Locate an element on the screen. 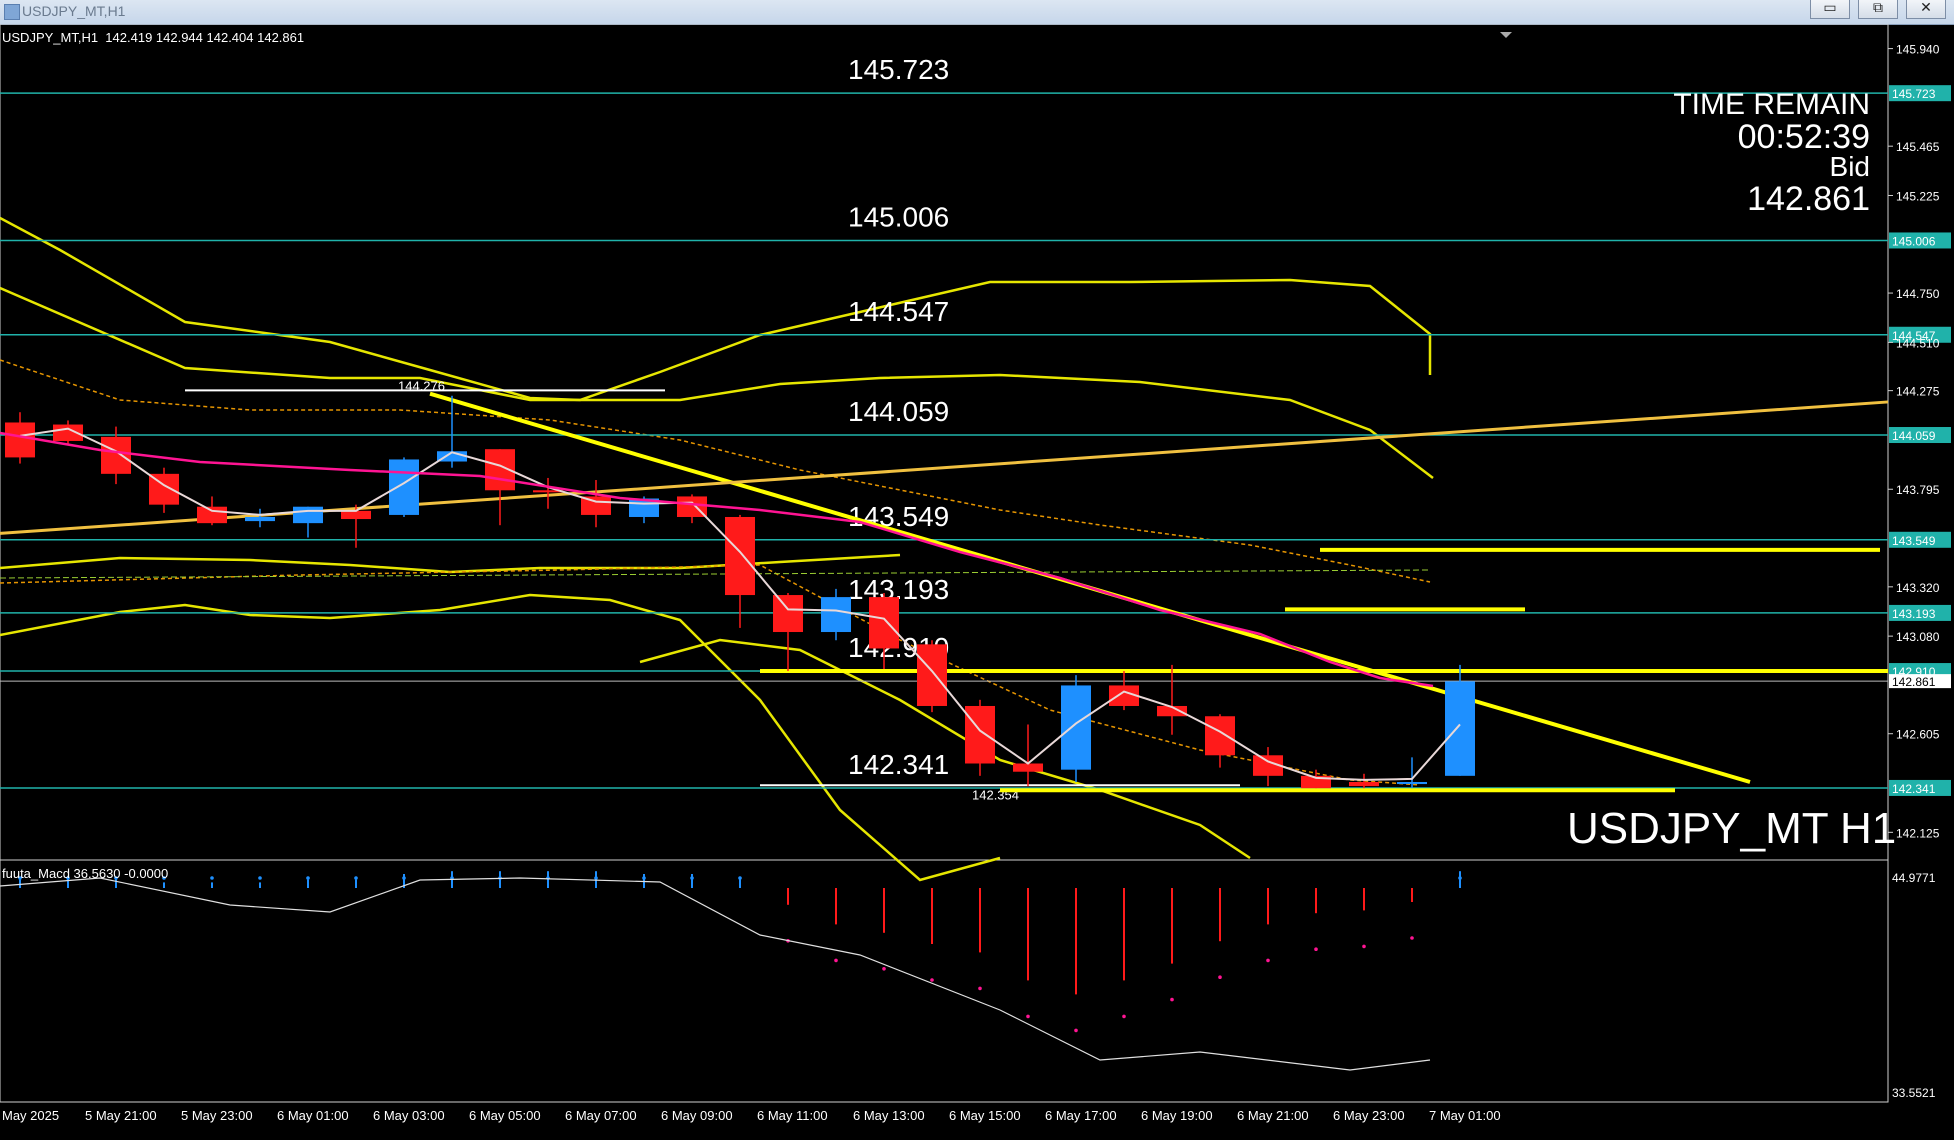 The image size is (1954, 1140). price-tick-label: 142.125 is located at coordinates (1918, 833).